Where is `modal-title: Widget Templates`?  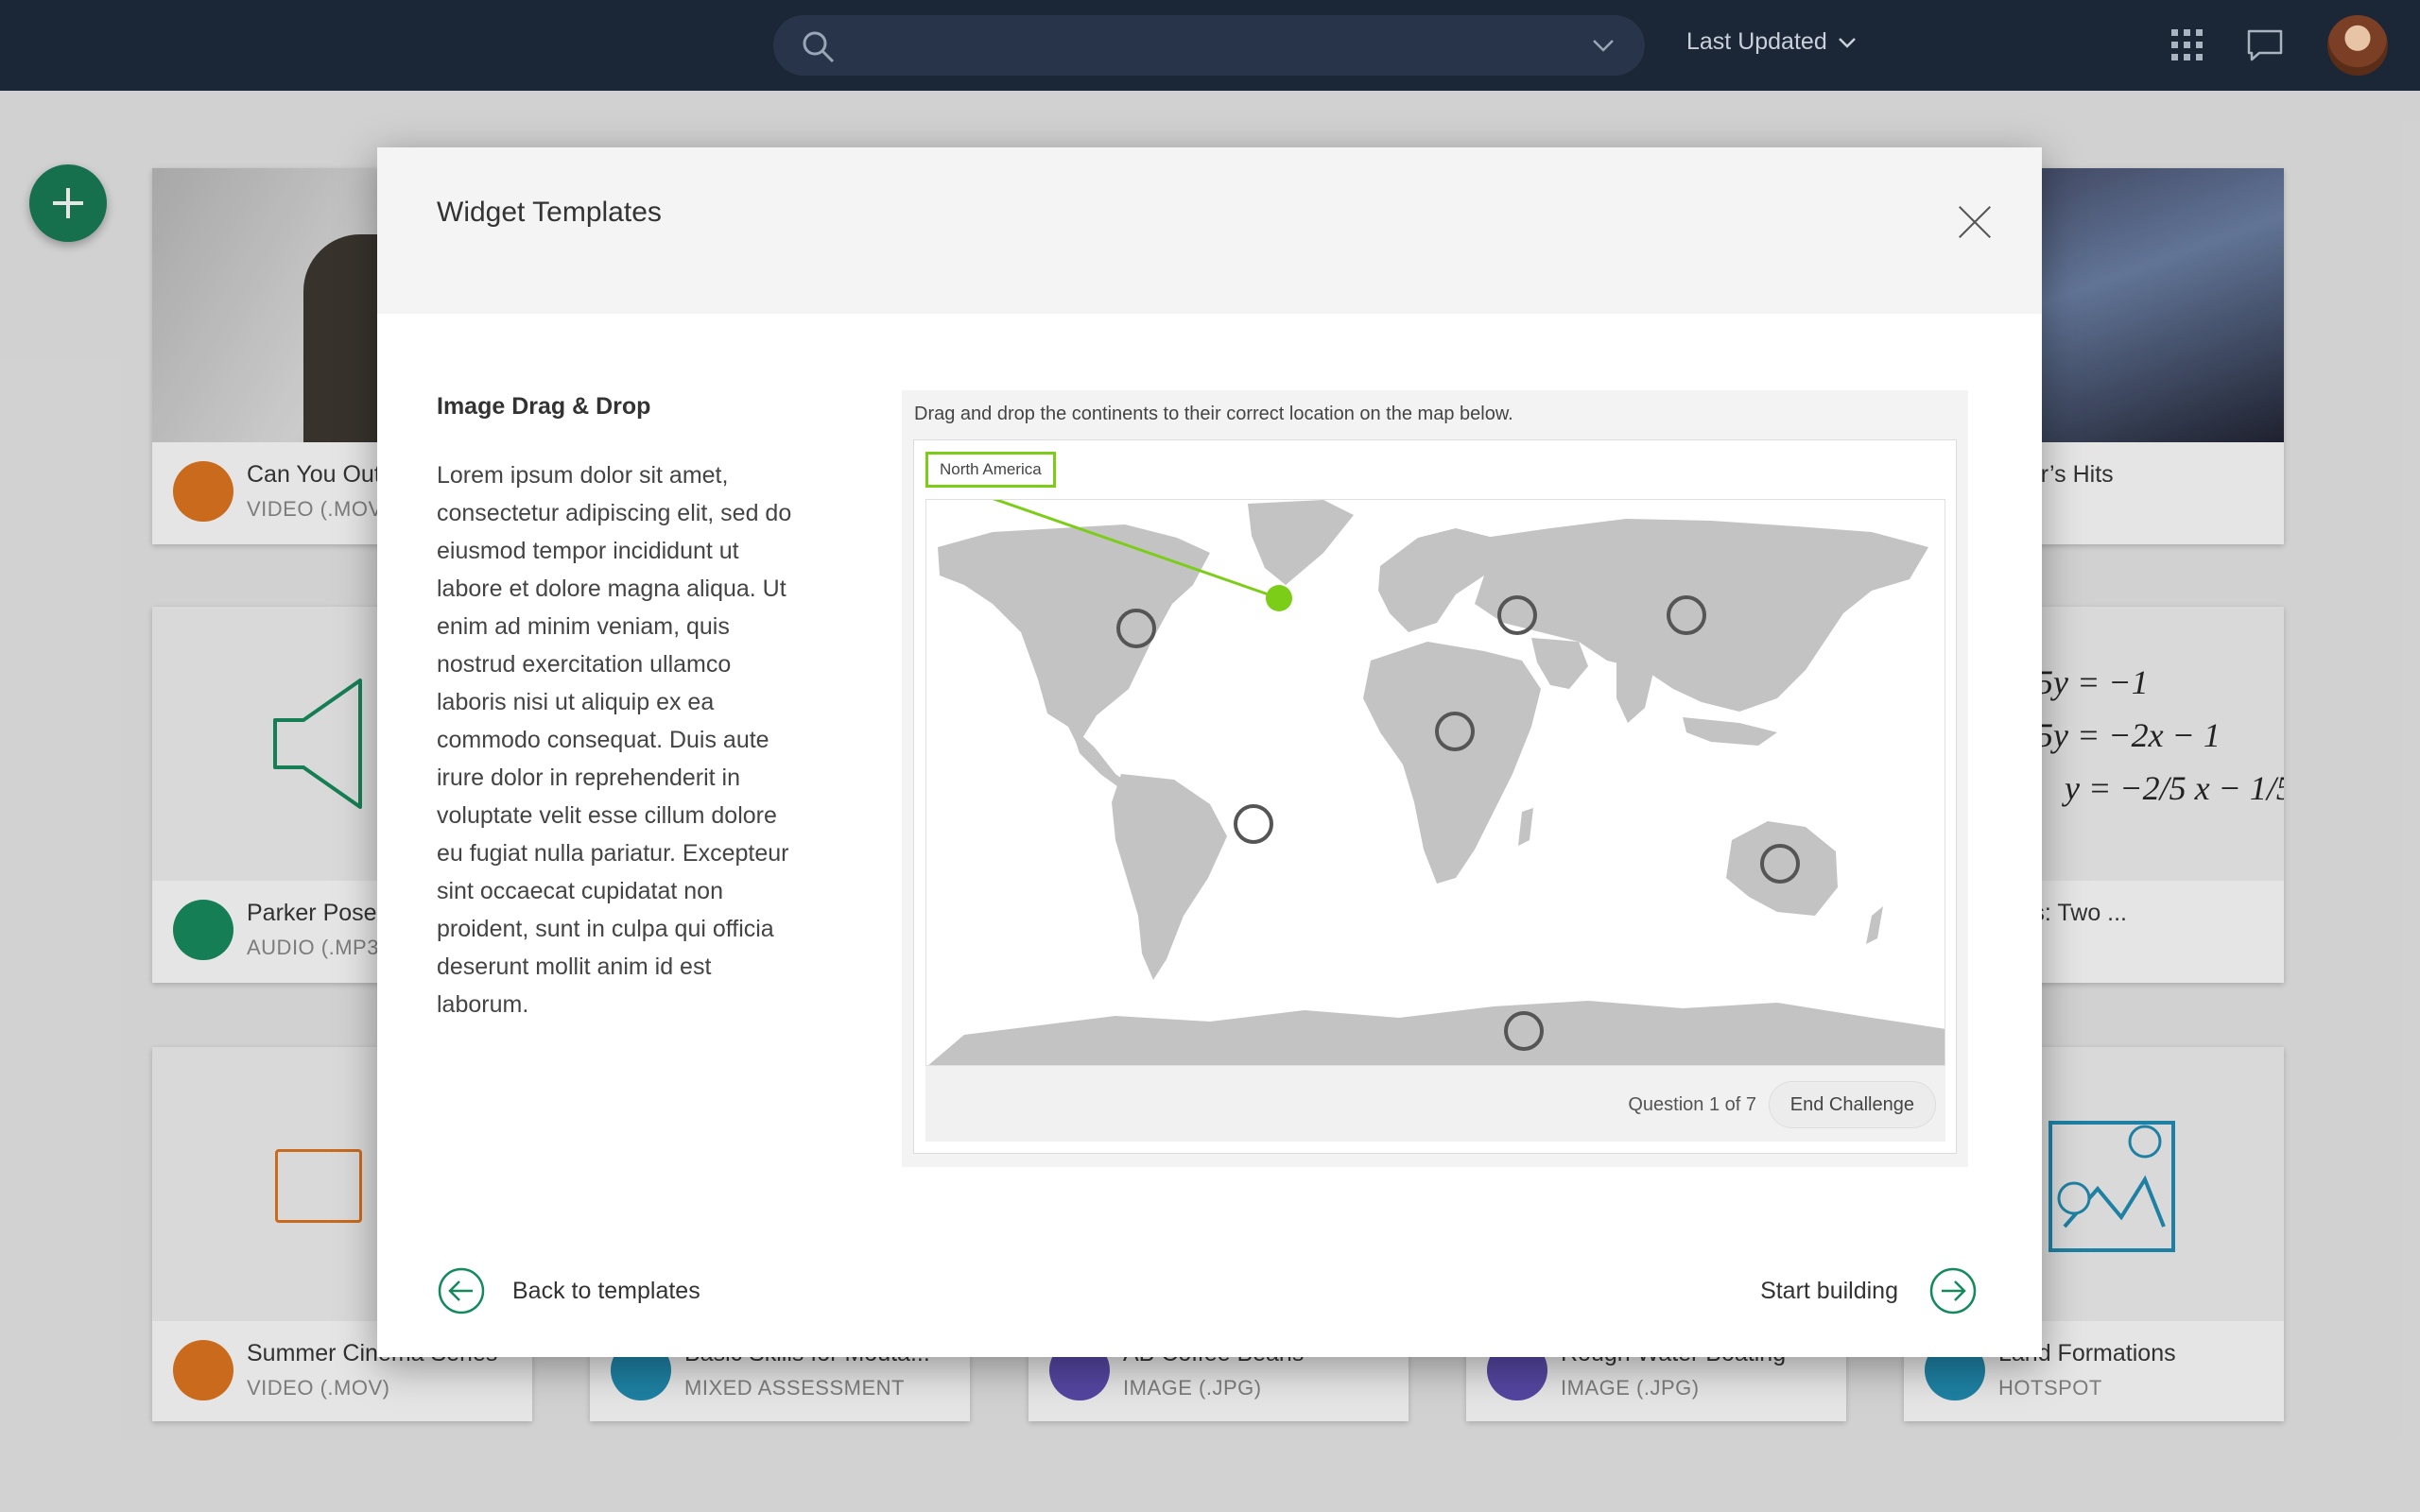 modal-title: Widget Templates is located at coordinates (550, 212).